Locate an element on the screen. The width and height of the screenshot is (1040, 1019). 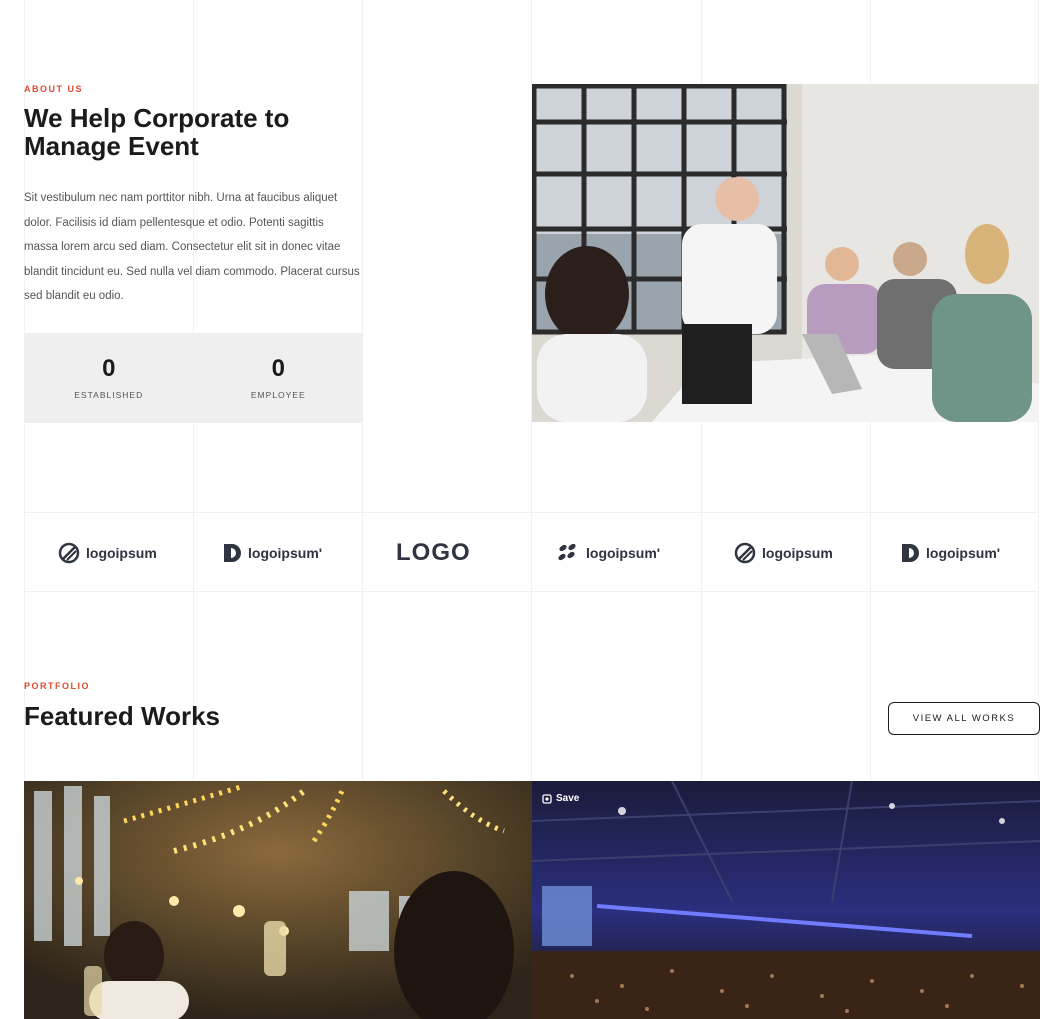
stat-employee: 0 EMPLOYEE is located at coordinates (279, 378).